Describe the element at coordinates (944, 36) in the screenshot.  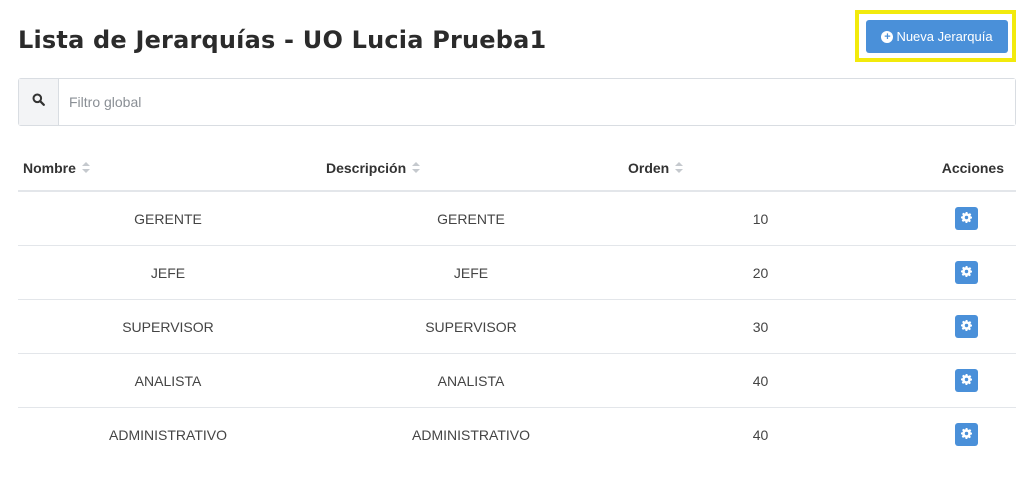
I see `new-hierarchy-label: Nueva Jerarquía` at that location.